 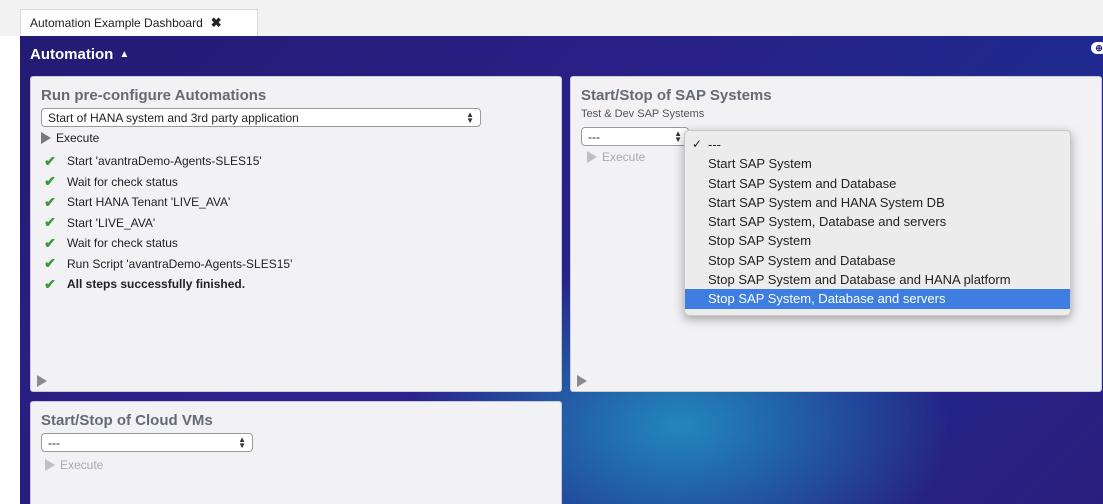 I want to click on dropdown-option: Start SAP System, Database and servers, so click(x=877, y=221).